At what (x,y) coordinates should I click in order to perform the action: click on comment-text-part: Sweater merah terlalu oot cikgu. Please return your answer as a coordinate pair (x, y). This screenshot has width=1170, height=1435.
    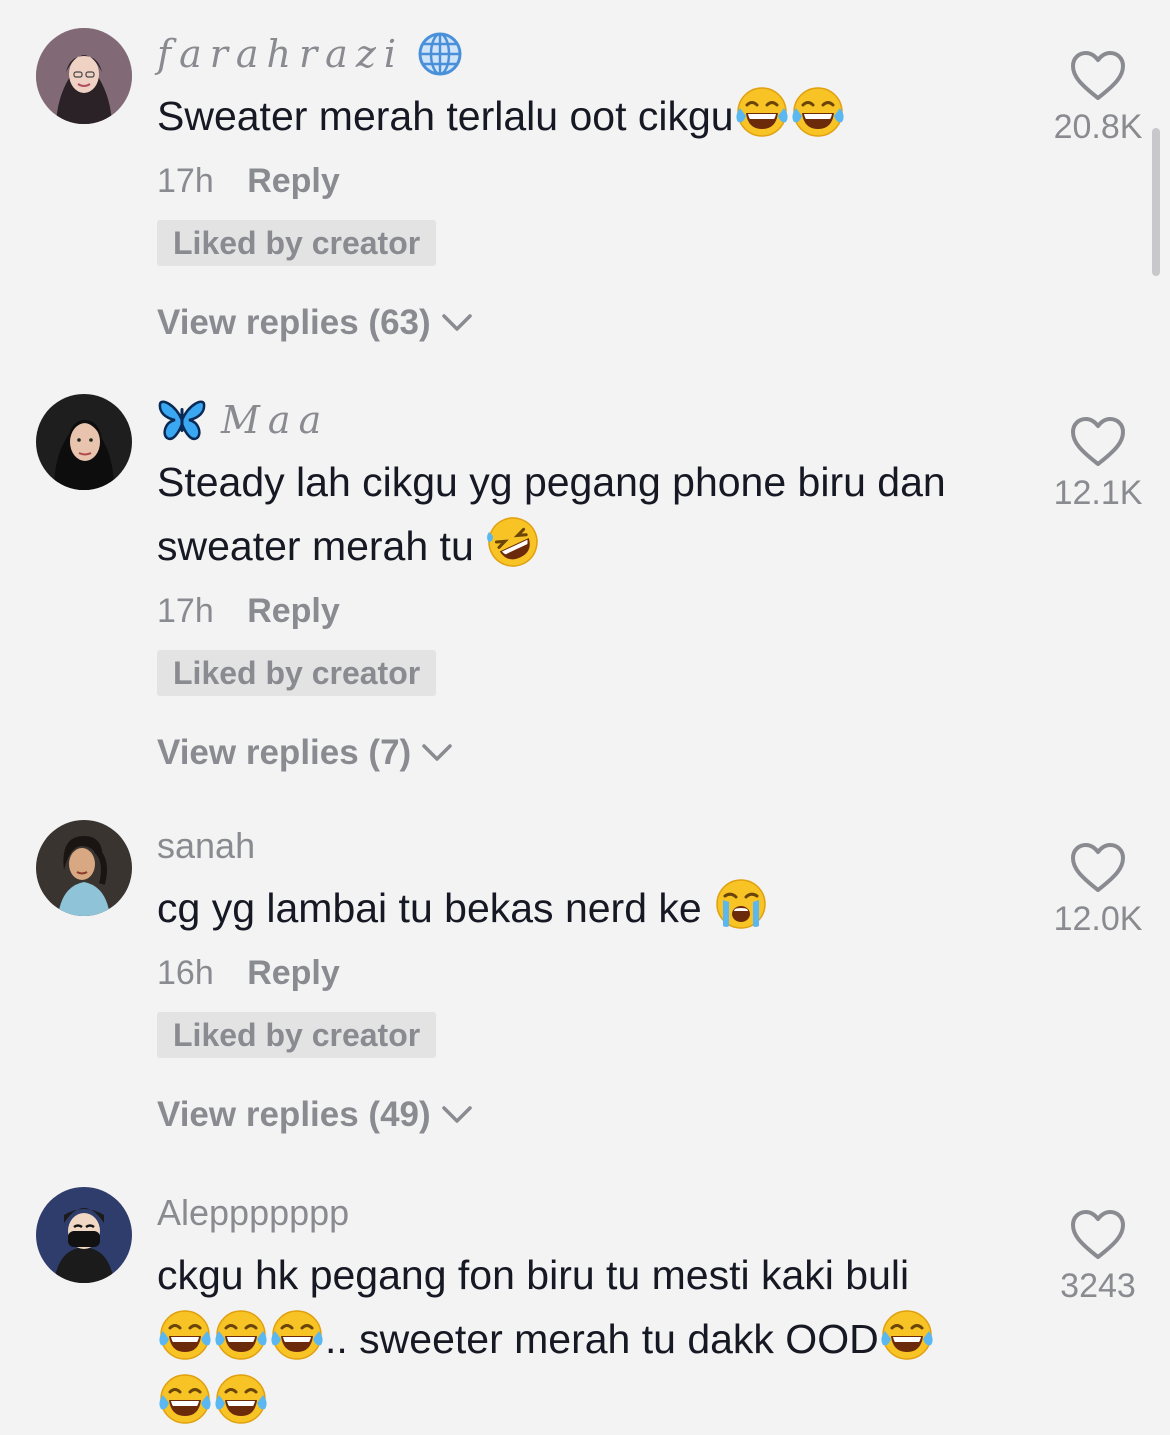
    Looking at the image, I should click on (445, 116).